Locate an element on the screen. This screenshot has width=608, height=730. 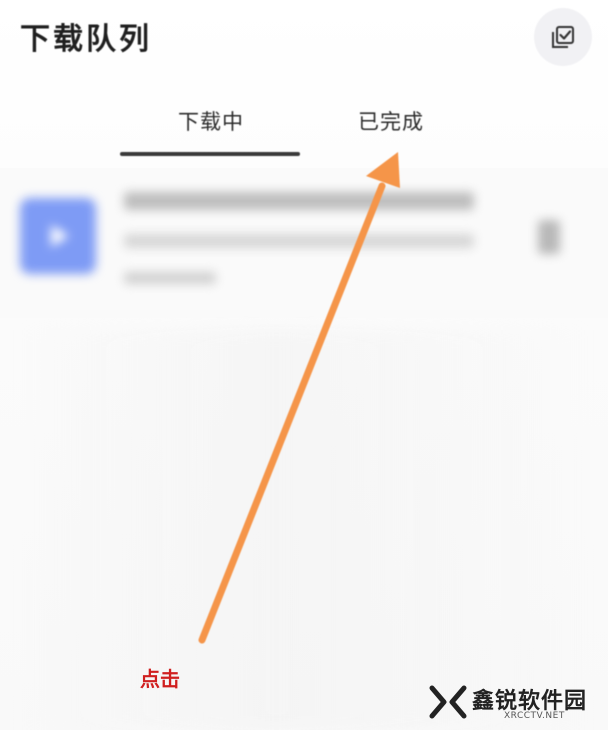
watermark: 鑫锐软件园 XRCCTV.NET is located at coordinates (513, 702).